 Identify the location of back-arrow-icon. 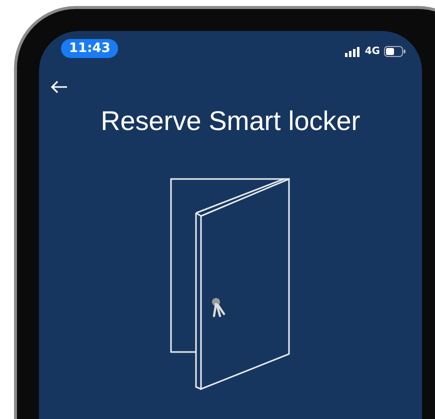
(59, 87).